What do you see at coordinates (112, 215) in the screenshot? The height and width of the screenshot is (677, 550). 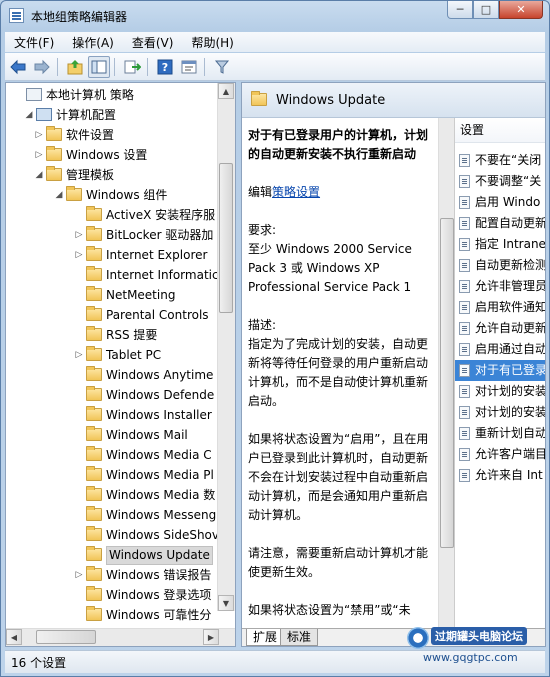 I see `tree-node: ActiveX 安装程序服` at bounding box center [112, 215].